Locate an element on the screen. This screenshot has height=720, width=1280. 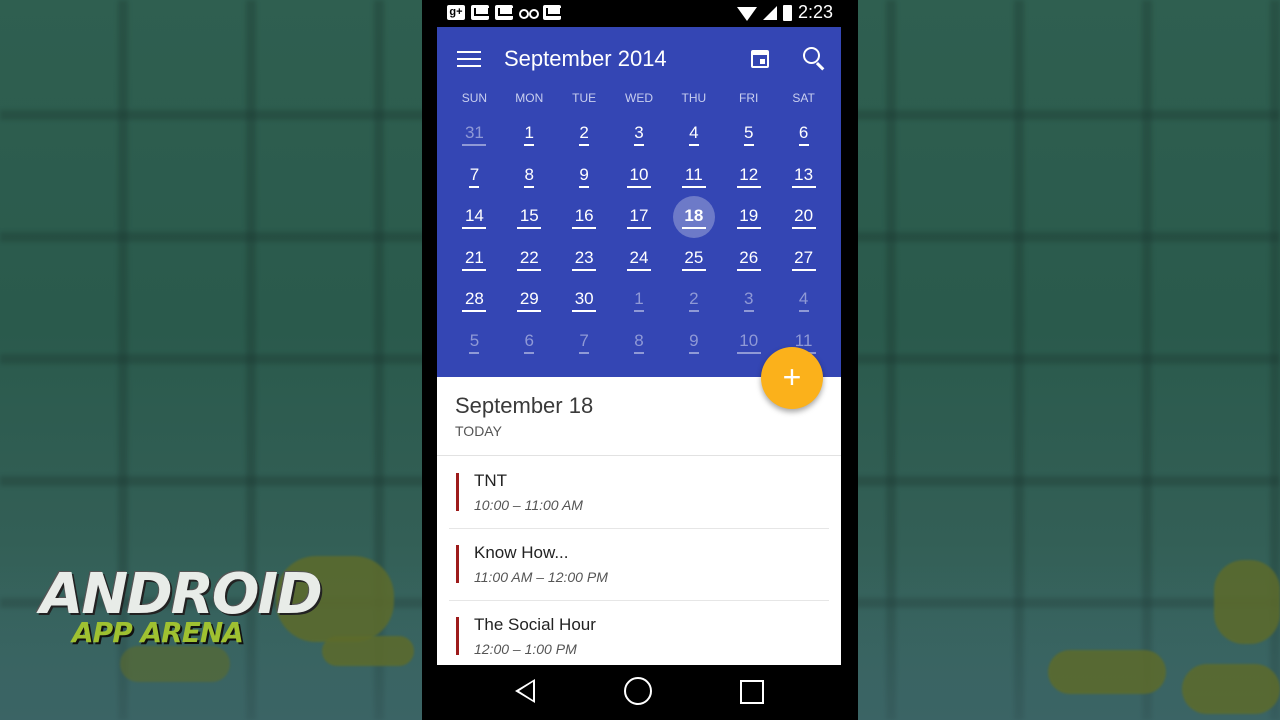
selected-day-header: September 18 TODAY is located at coordinates (524, 416).